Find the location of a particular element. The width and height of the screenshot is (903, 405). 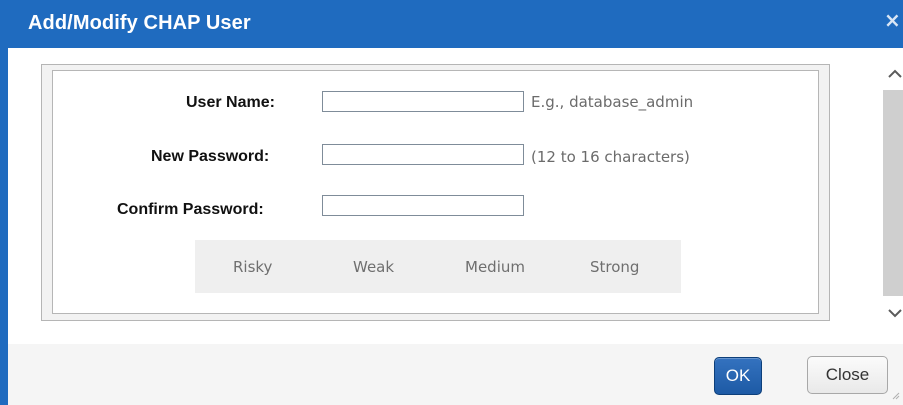

user-name-hint: E.g., database_admin is located at coordinates (612, 102).